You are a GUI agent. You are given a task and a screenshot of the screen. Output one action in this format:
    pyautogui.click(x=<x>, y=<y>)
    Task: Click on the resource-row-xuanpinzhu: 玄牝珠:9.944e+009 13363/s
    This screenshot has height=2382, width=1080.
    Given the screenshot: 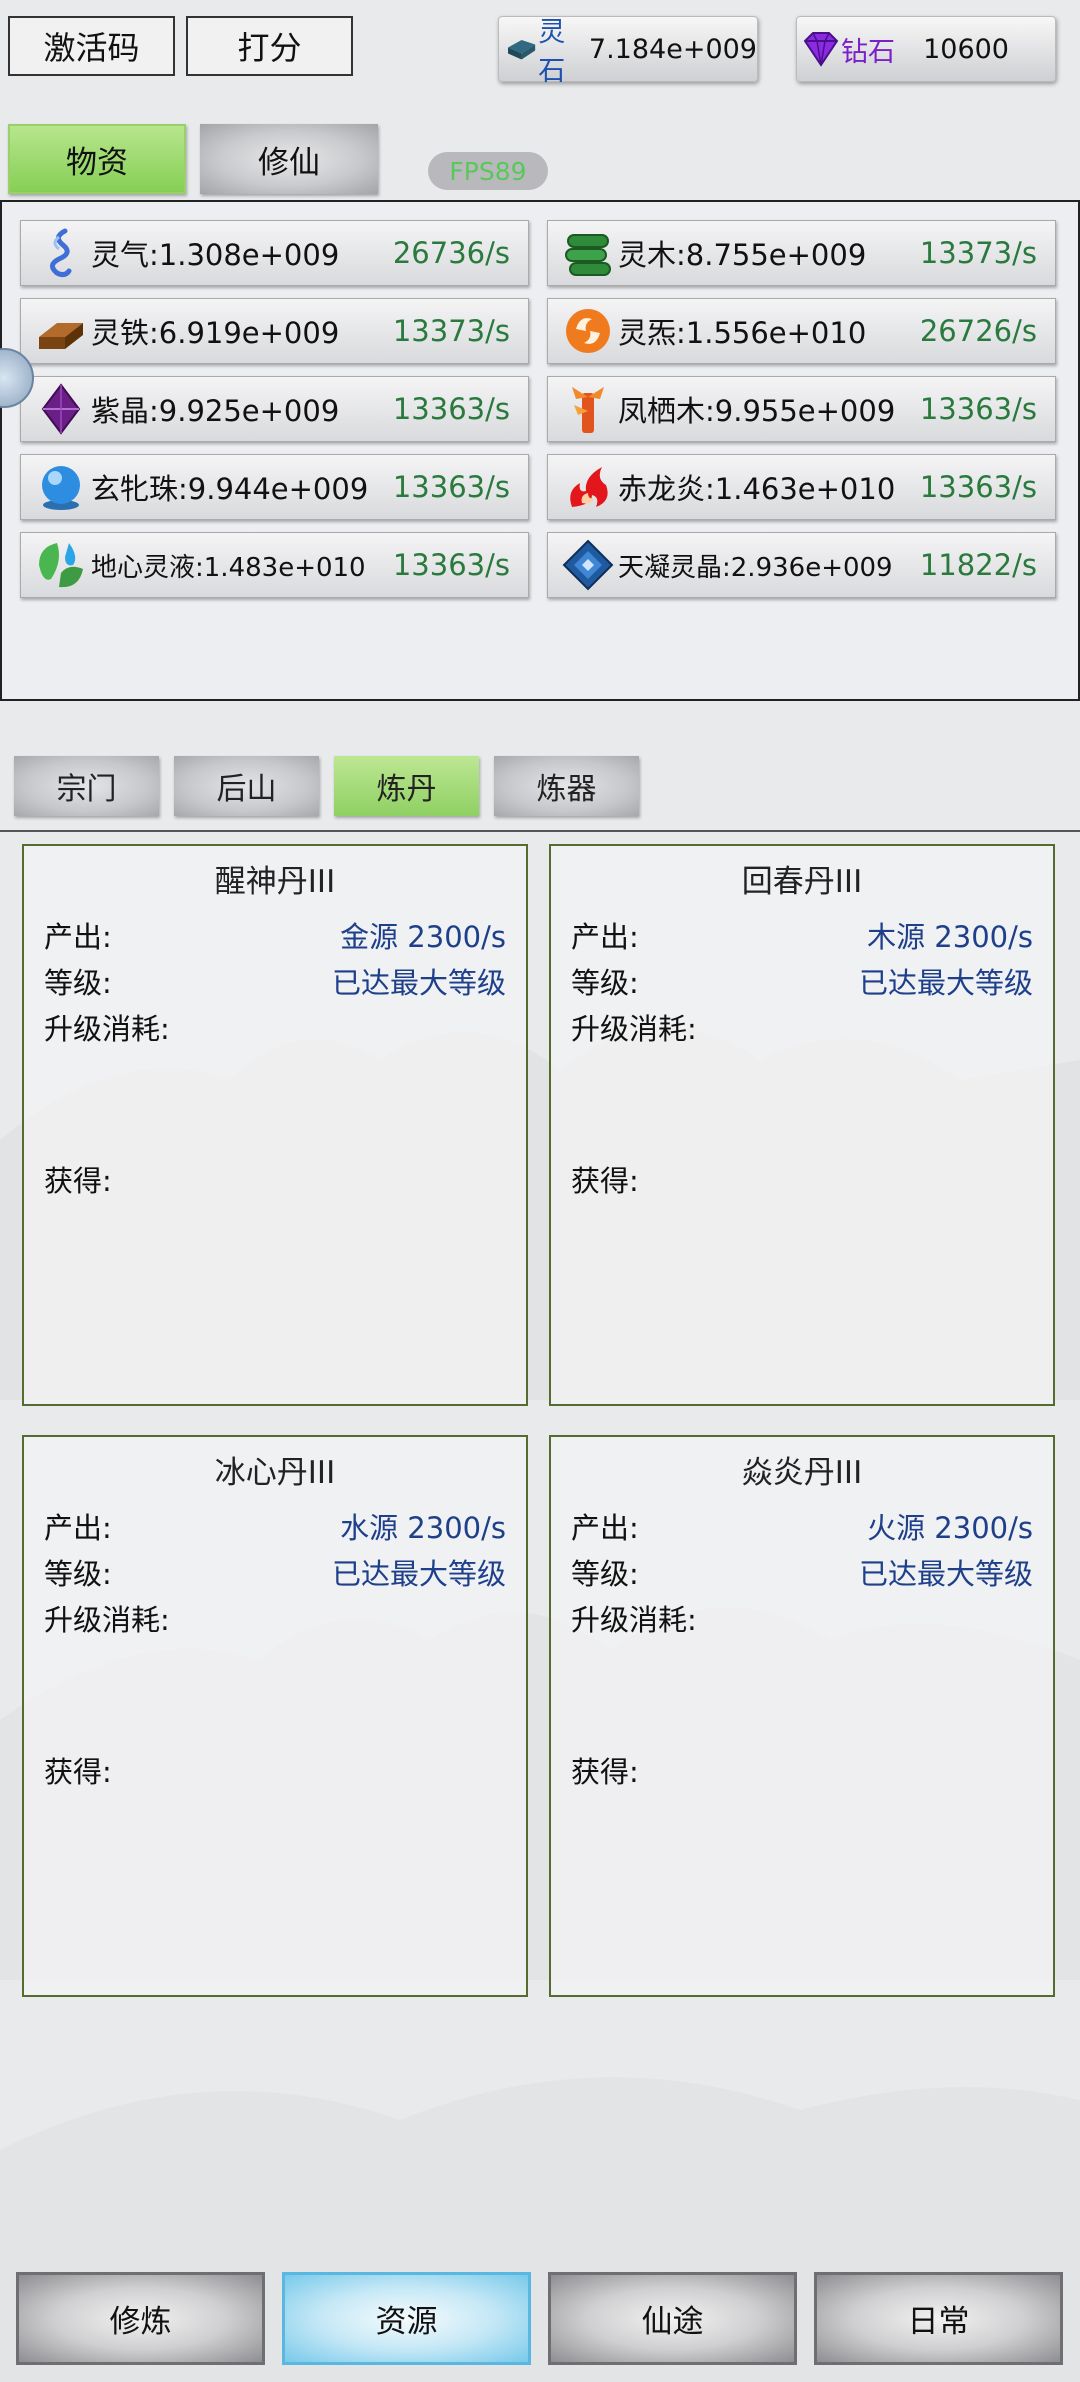 What is the action you would take?
    pyautogui.click(x=274, y=487)
    